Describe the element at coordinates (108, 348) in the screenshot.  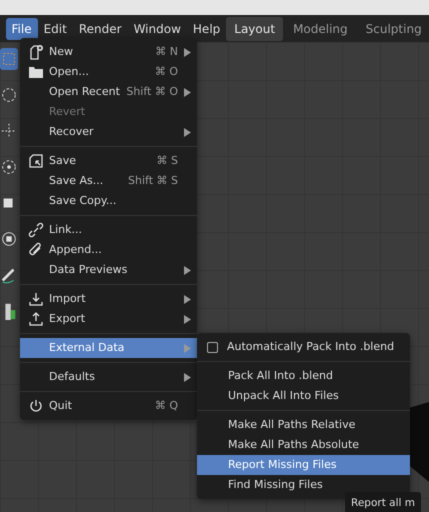
I see `menu-item: External Data` at that location.